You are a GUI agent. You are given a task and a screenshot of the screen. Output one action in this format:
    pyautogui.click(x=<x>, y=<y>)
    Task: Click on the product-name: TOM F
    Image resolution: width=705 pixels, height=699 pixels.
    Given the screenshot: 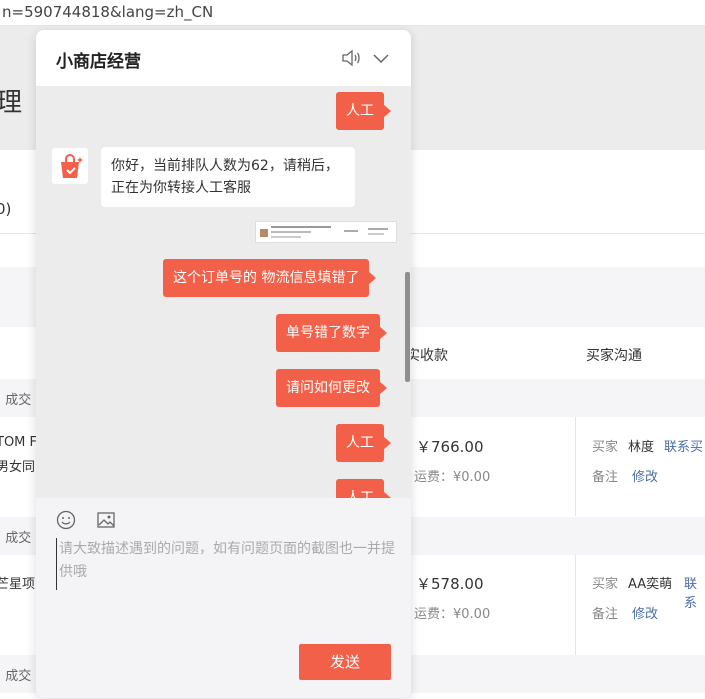 What is the action you would take?
    pyautogui.click(x=18, y=442)
    